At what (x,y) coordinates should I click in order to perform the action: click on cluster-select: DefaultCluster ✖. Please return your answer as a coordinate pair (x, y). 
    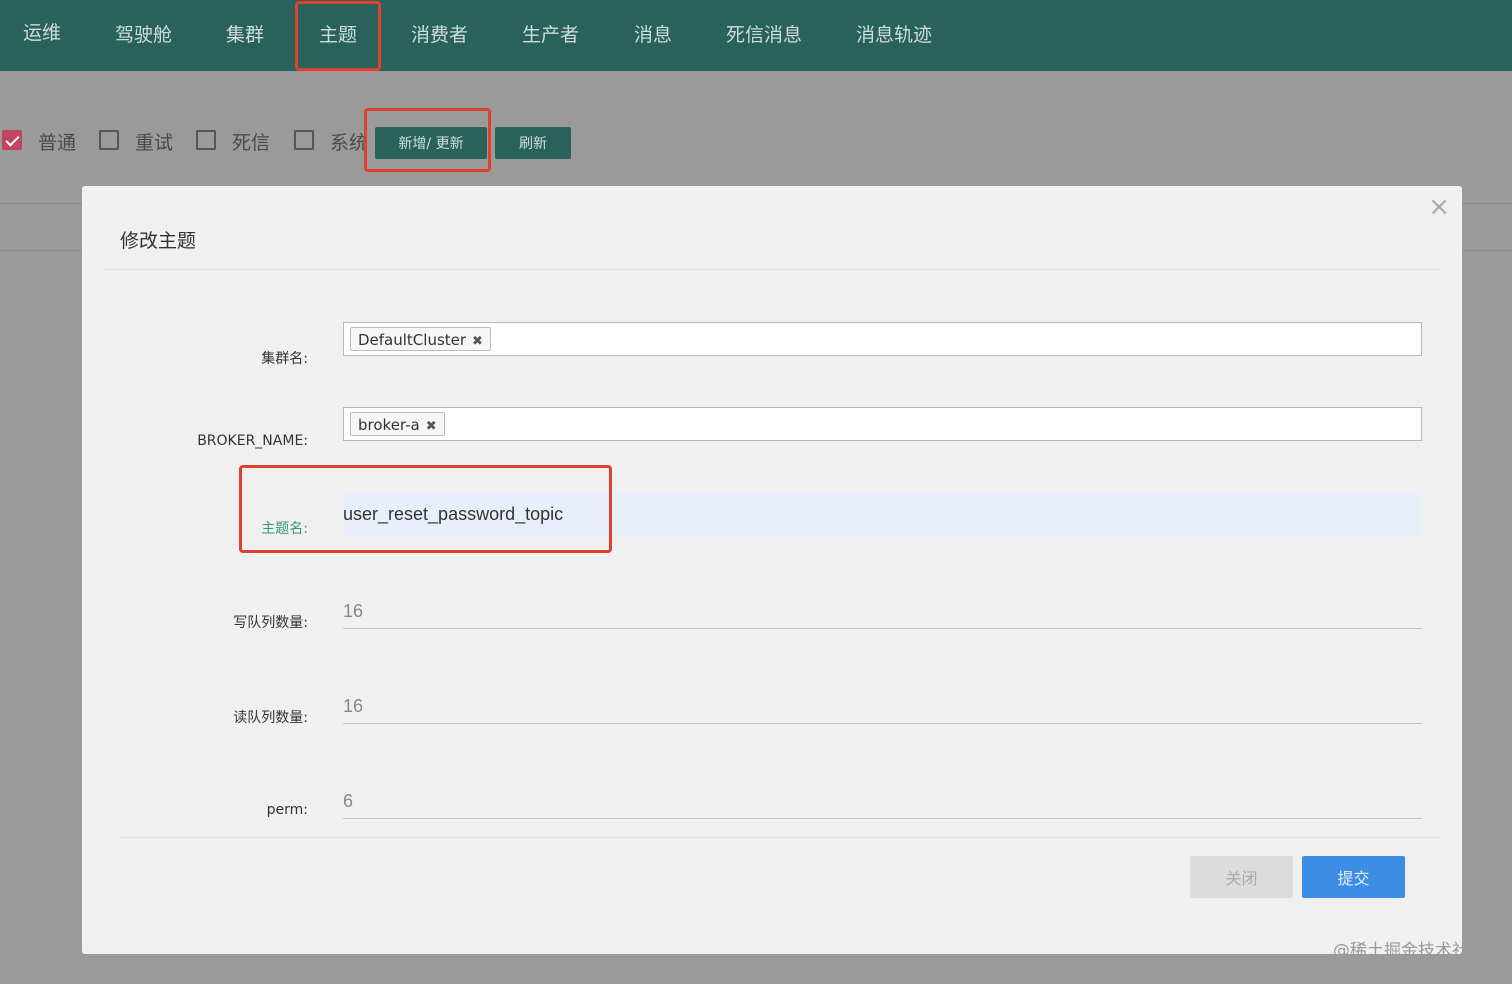
    Looking at the image, I should click on (882, 339).